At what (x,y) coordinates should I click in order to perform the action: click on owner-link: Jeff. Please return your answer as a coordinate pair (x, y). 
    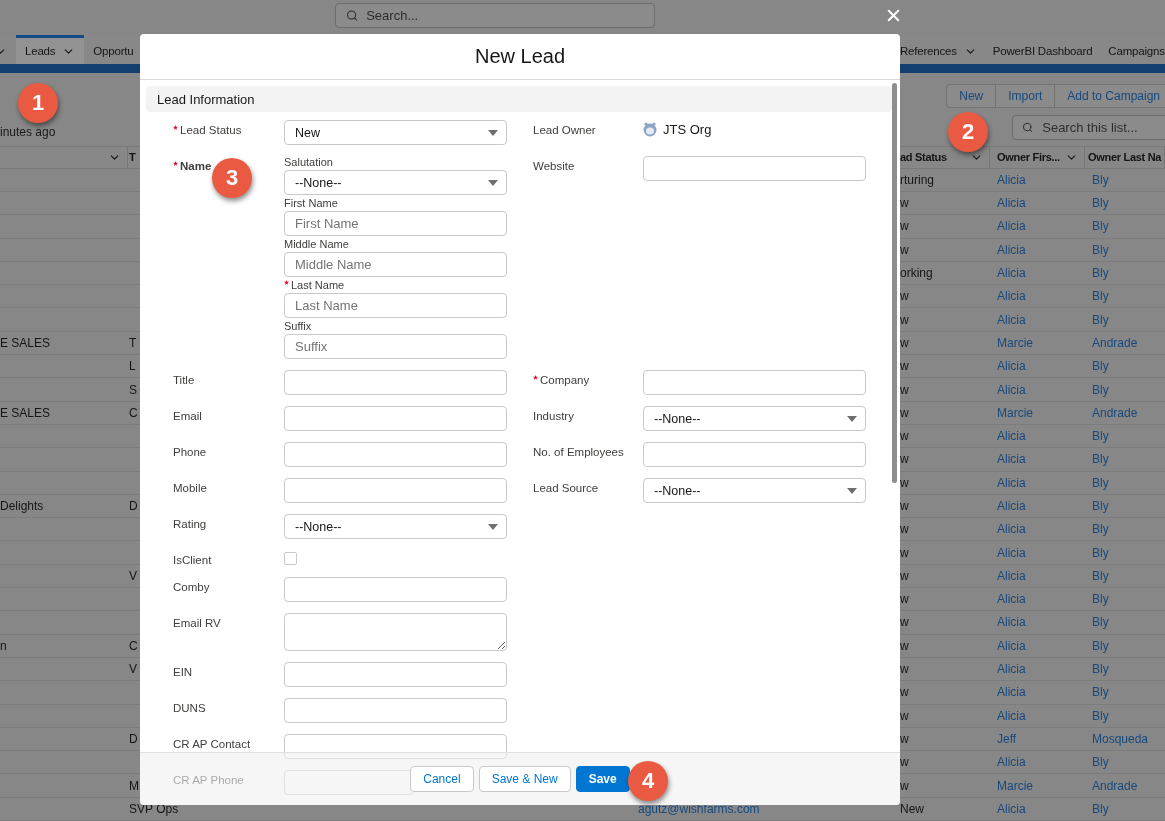
    Looking at the image, I should click on (1007, 738).